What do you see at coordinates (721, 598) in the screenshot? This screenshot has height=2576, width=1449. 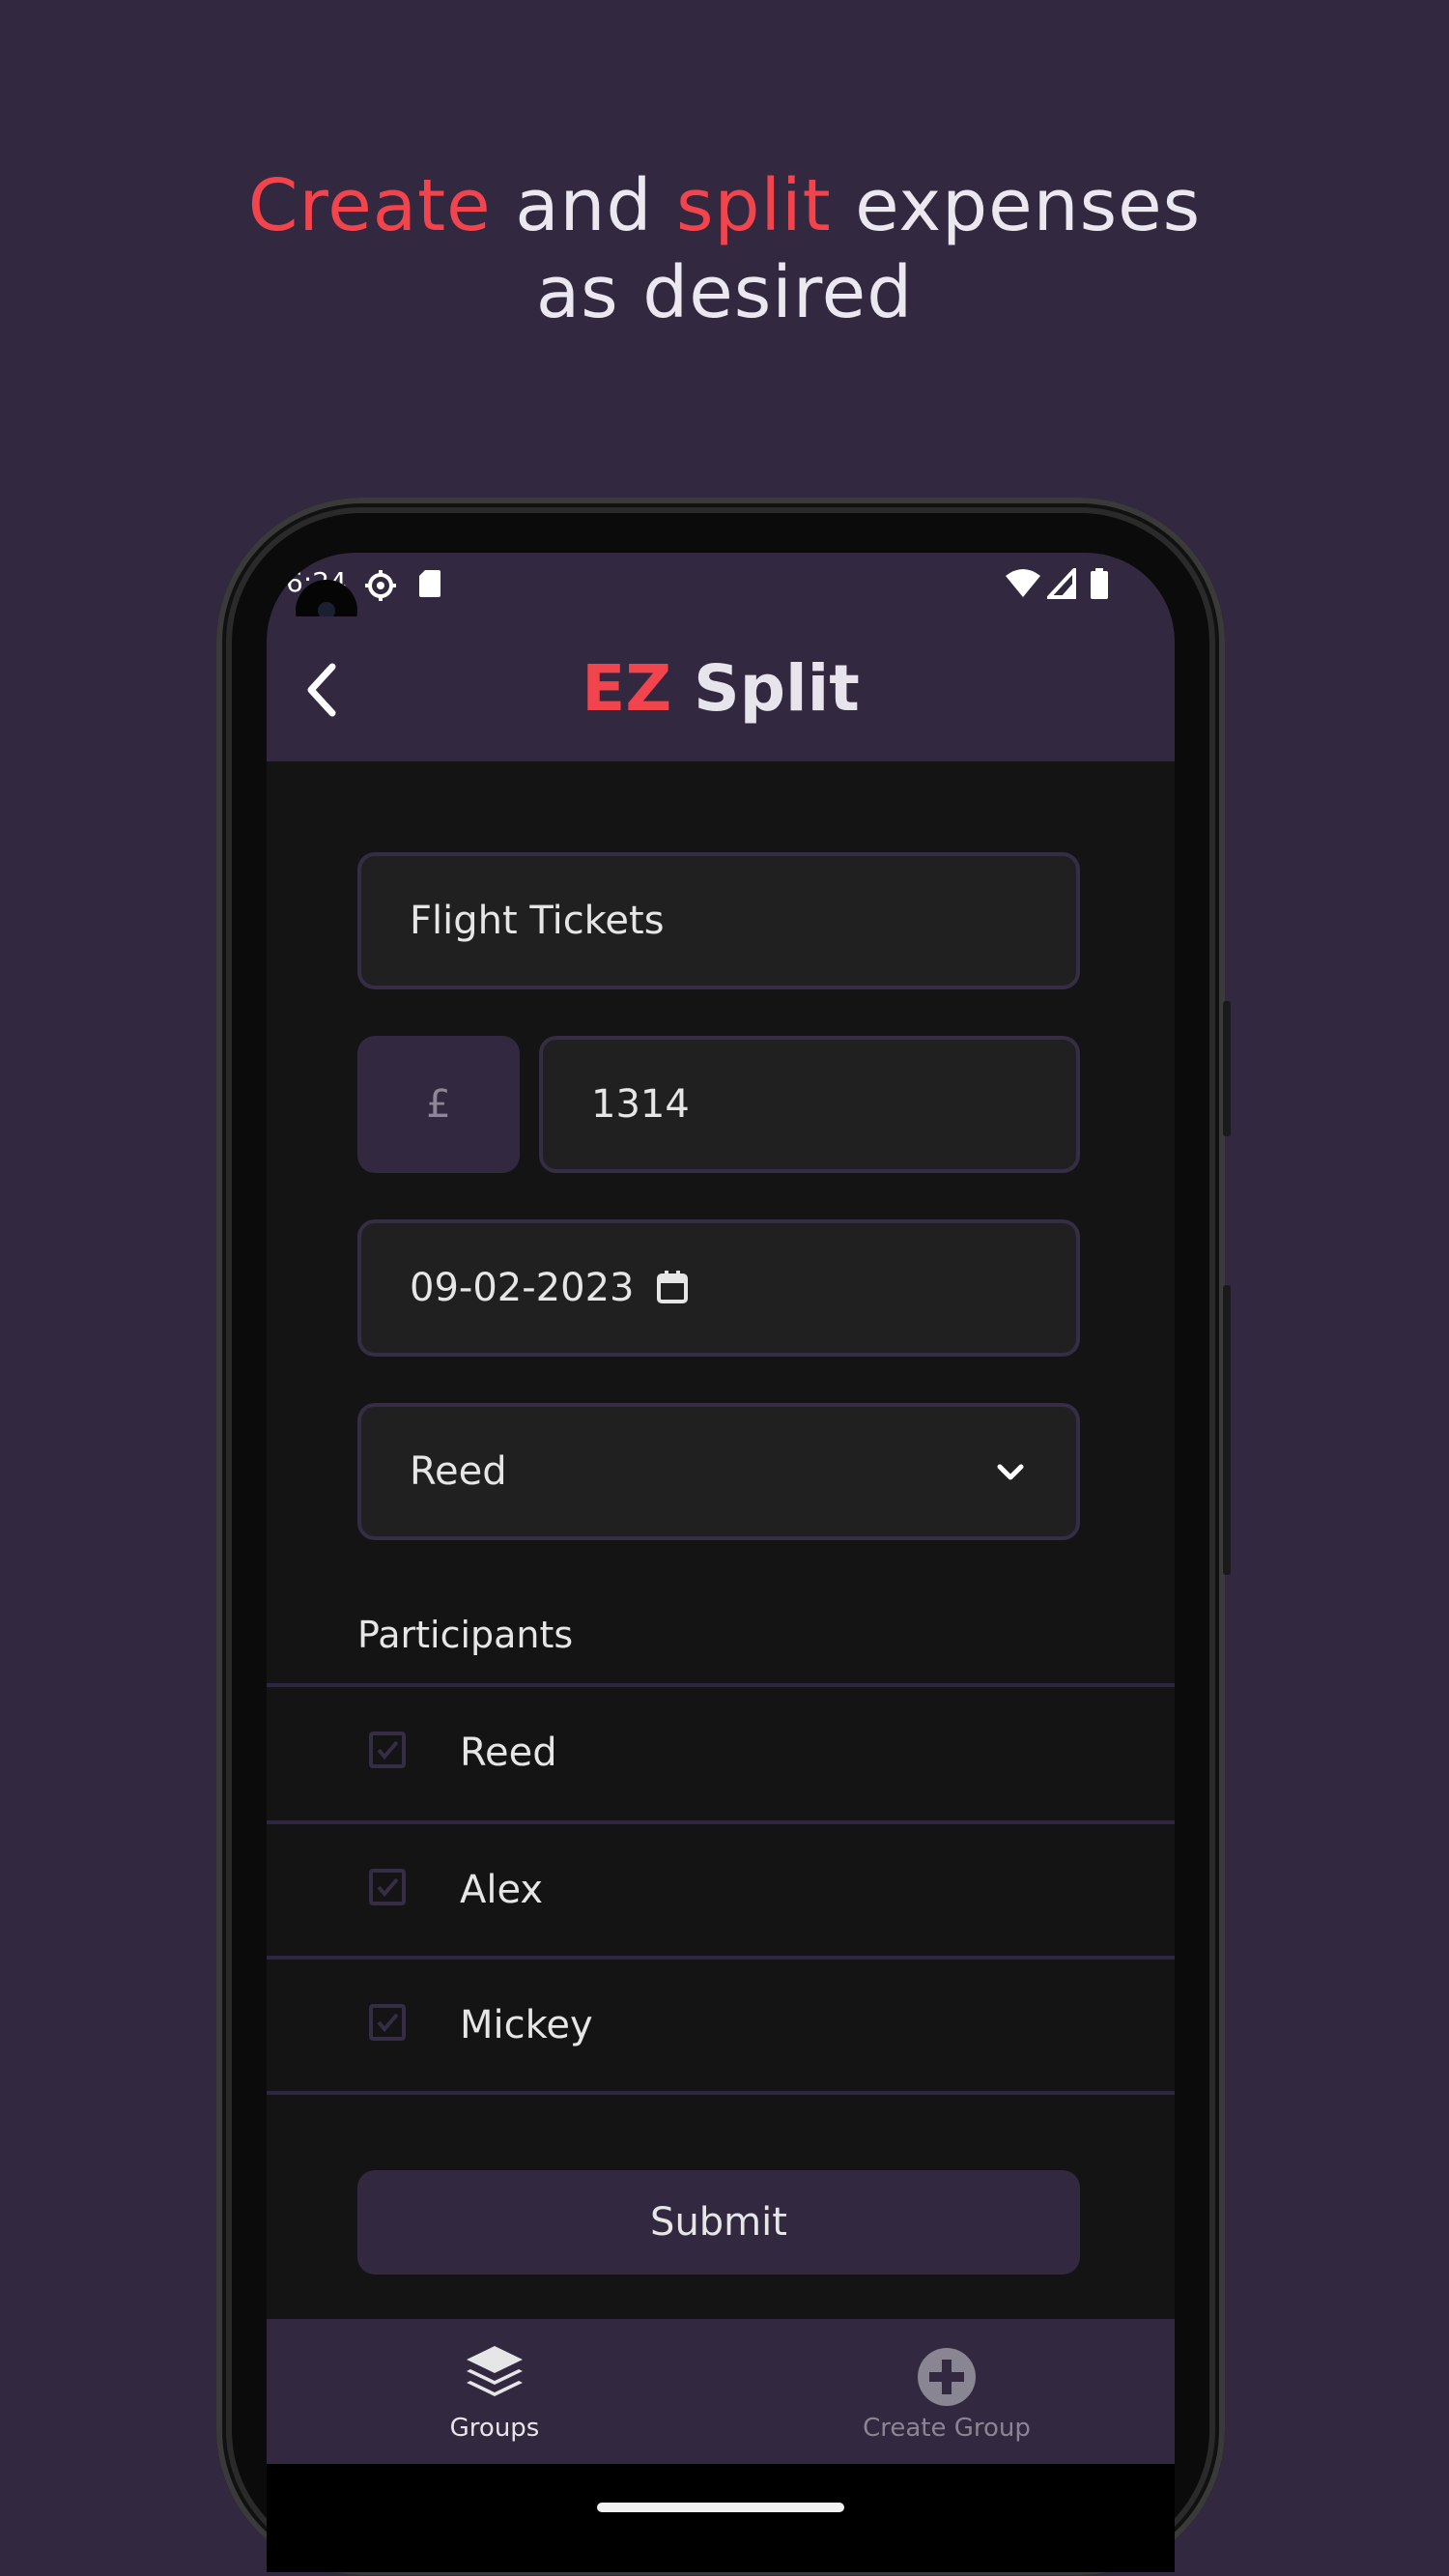 I see `status-bar: 6:24` at bounding box center [721, 598].